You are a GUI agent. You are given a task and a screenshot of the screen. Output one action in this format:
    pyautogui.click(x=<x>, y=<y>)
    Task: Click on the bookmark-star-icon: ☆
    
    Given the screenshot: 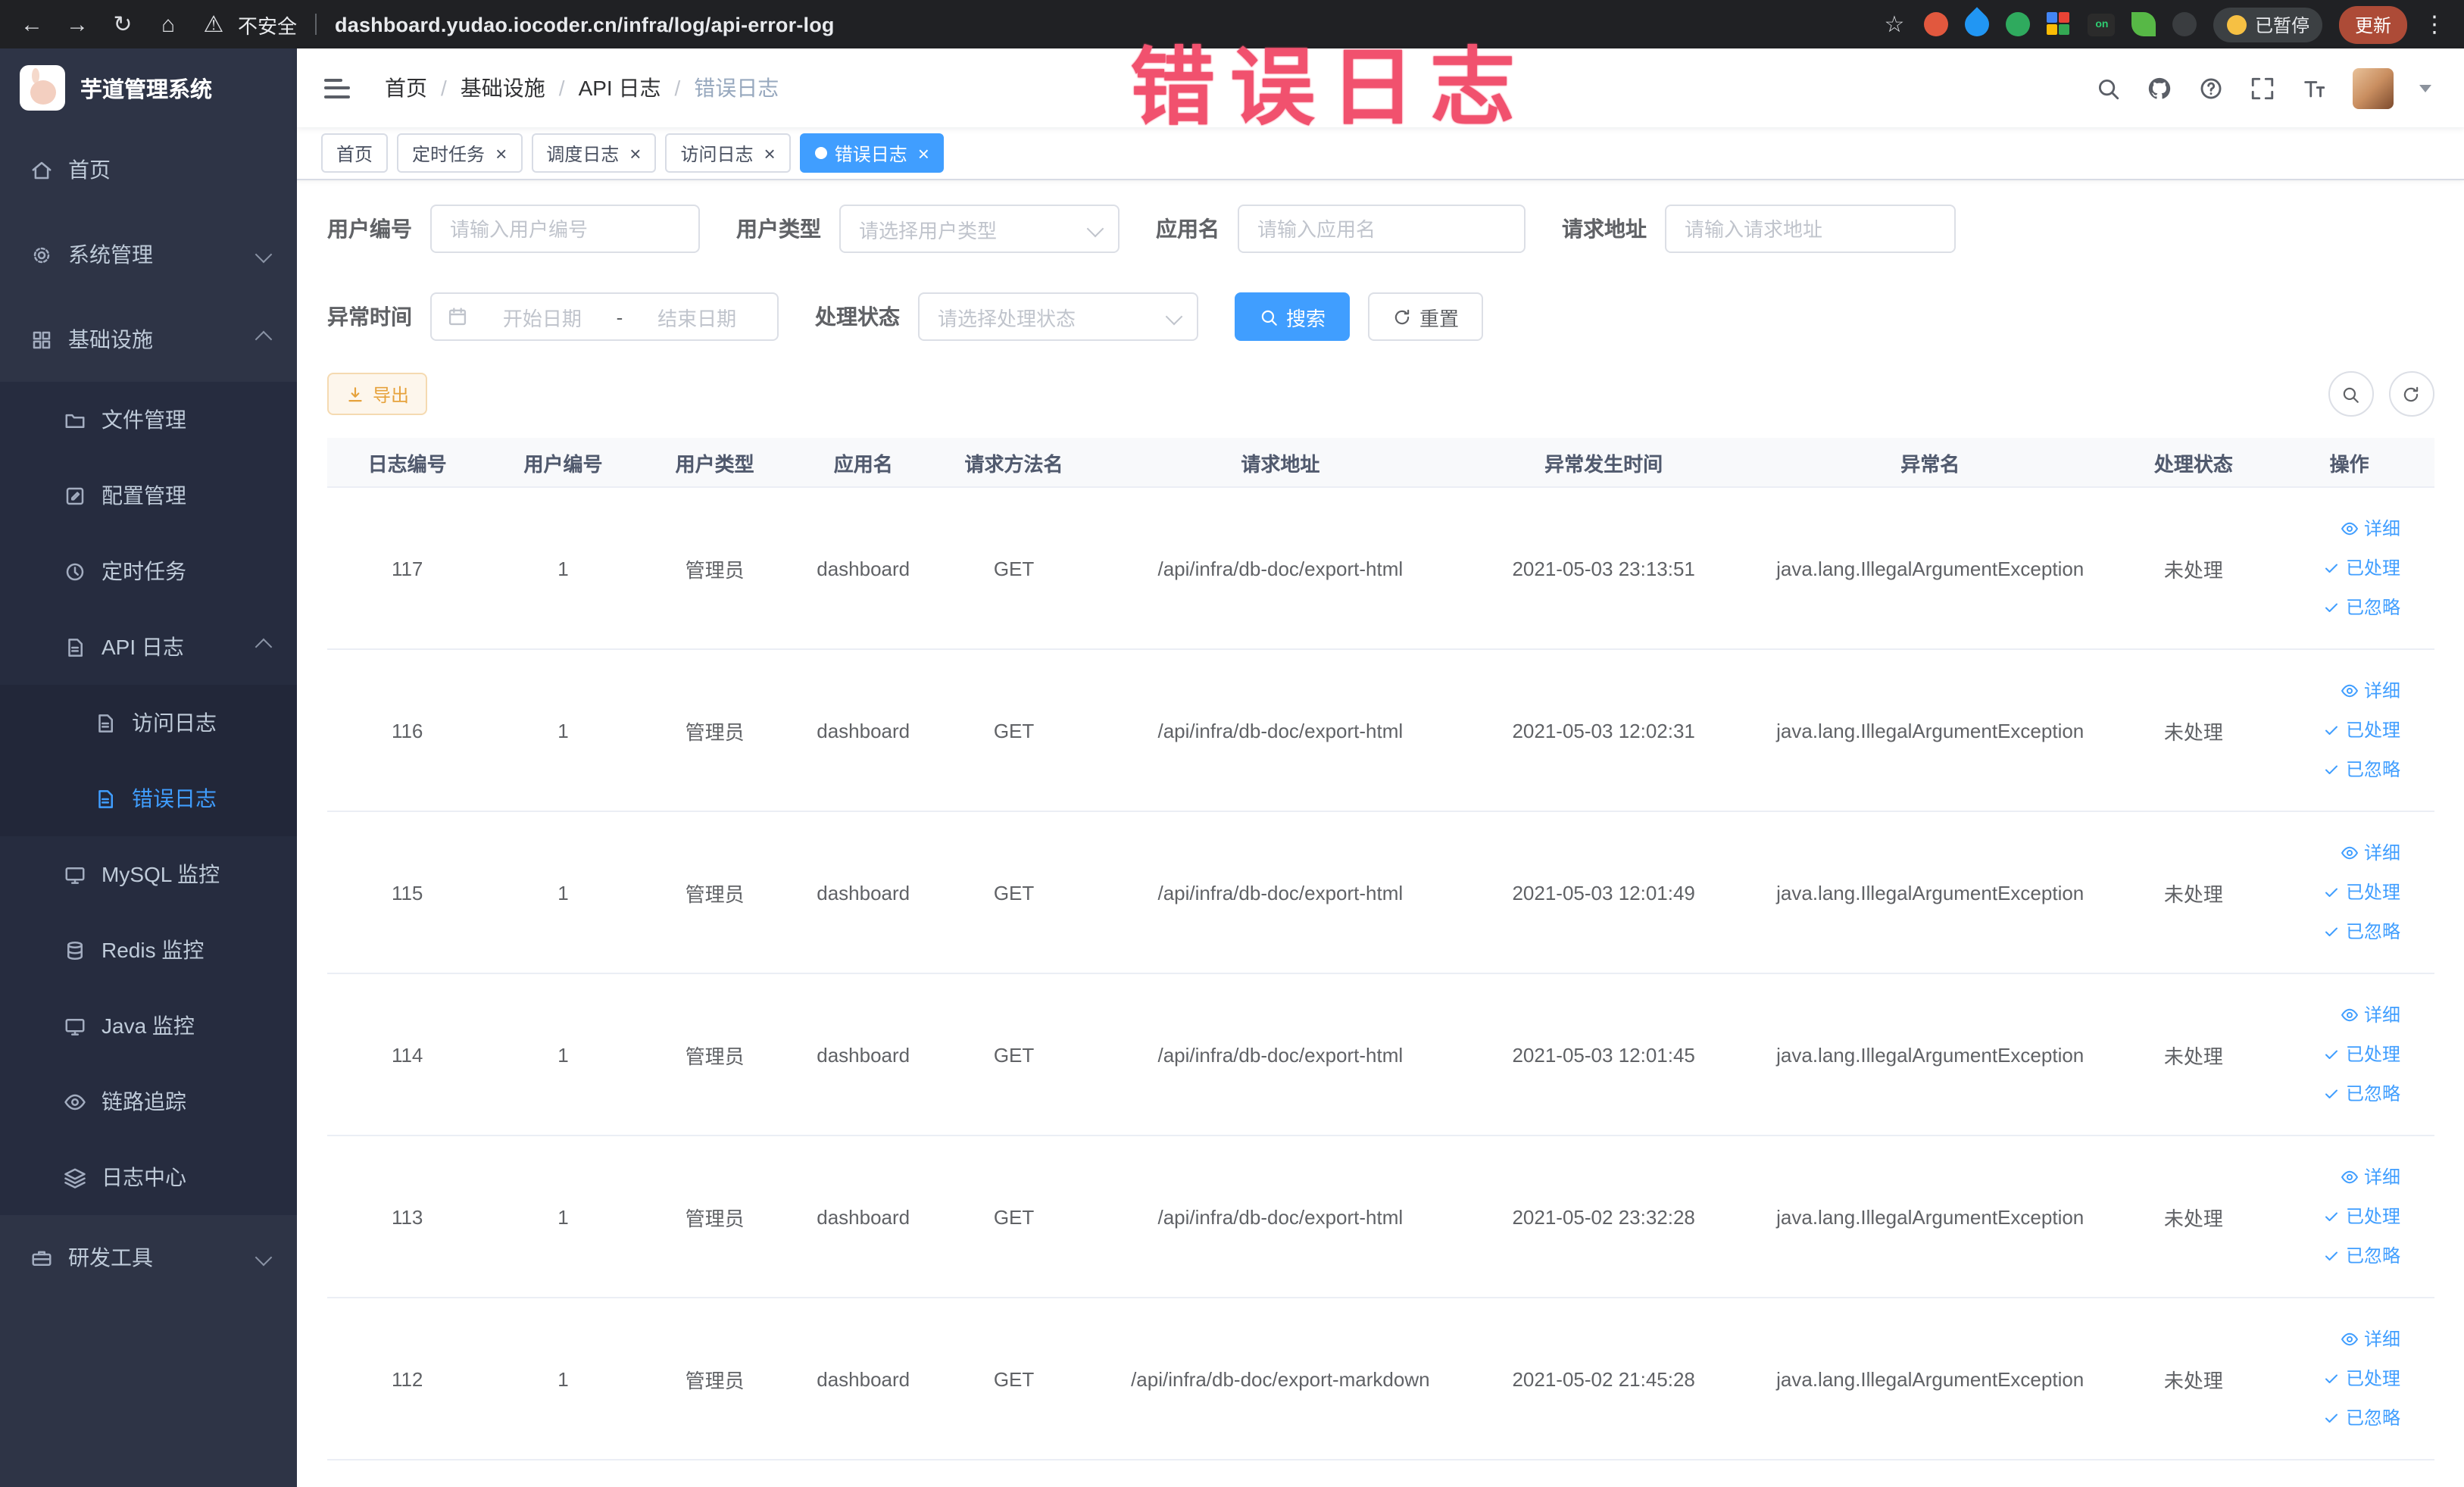 What is the action you would take?
    pyautogui.click(x=1894, y=24)
    